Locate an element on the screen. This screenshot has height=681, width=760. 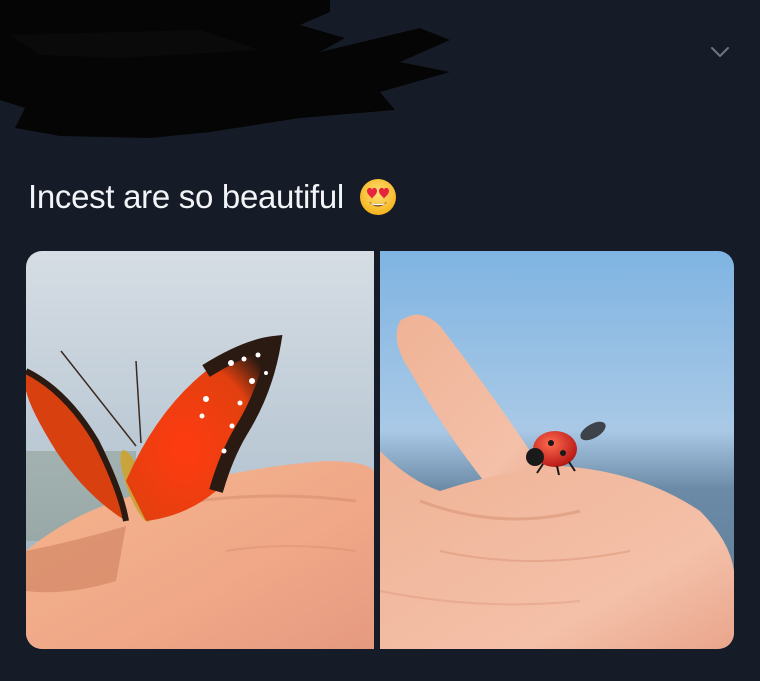
chevron-down-icon is located at coordinates (720, 52).